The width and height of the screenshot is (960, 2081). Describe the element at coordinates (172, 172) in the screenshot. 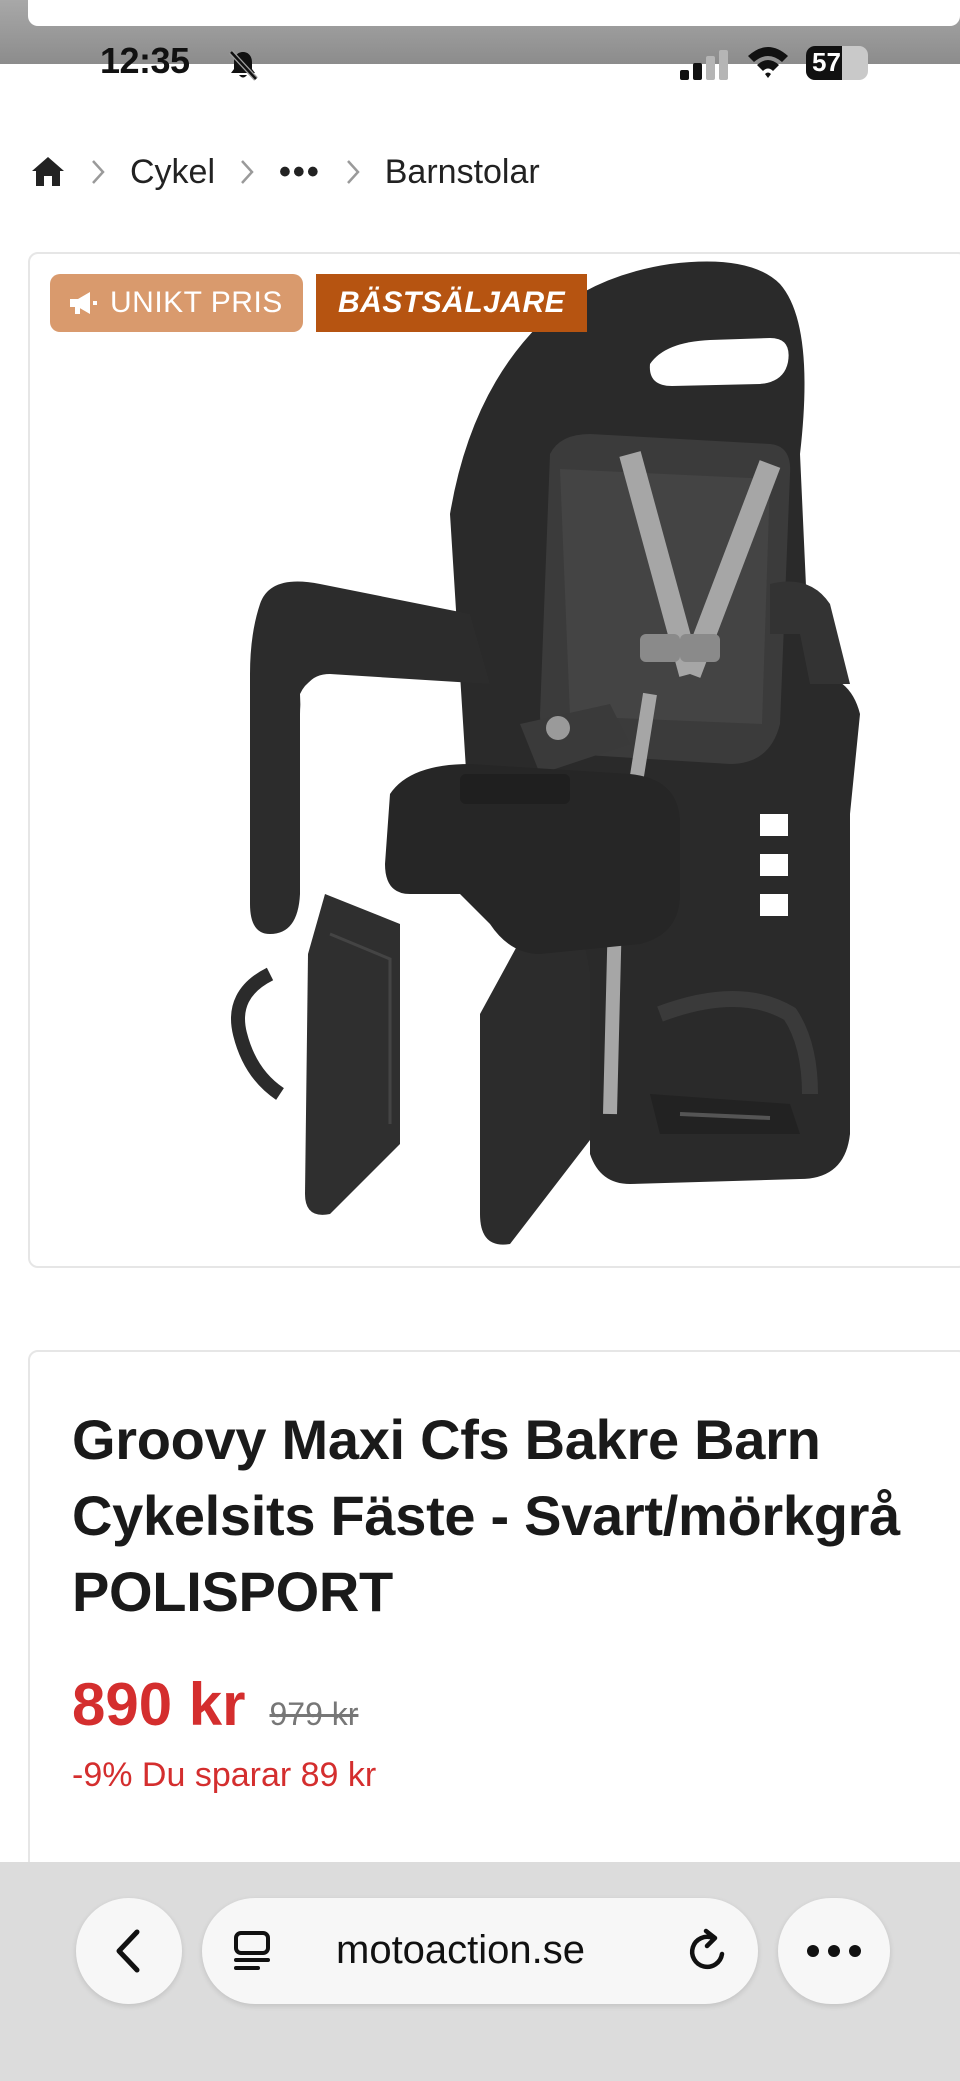

I see `breadcrumb-item-cykel: Cykel` at that location.